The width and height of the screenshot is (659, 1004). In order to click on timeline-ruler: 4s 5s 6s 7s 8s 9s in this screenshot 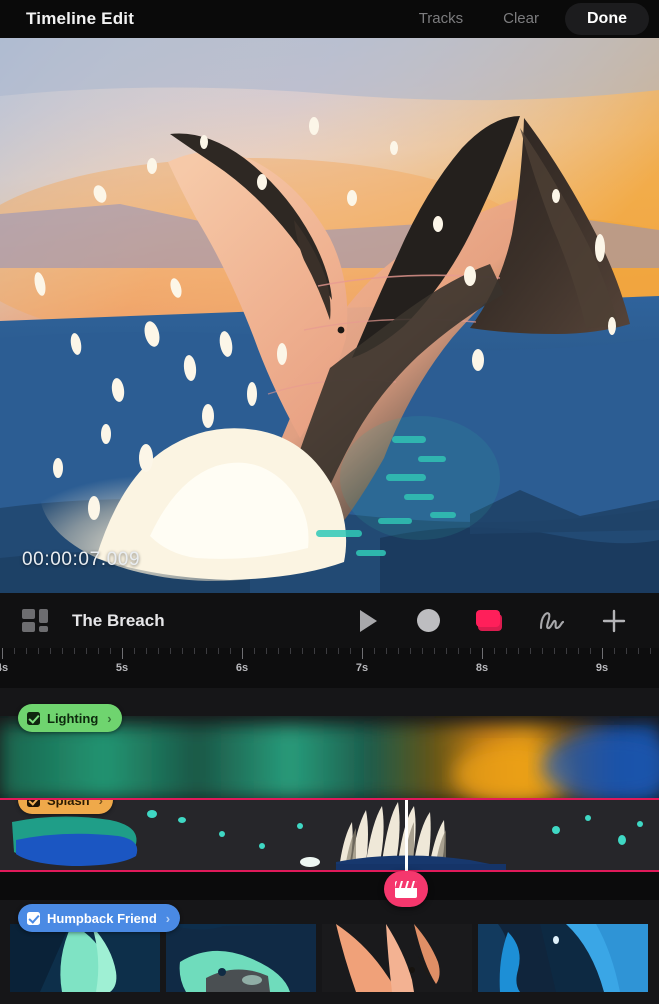, I will do `click(329, 668)`.